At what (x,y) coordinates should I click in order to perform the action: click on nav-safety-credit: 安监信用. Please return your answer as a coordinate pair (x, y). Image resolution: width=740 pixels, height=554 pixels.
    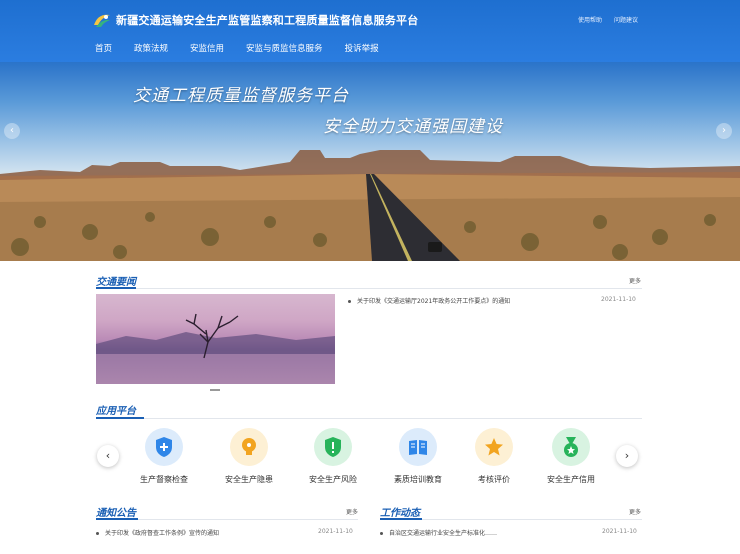
    Looking at the image, I should click on (207, 48).